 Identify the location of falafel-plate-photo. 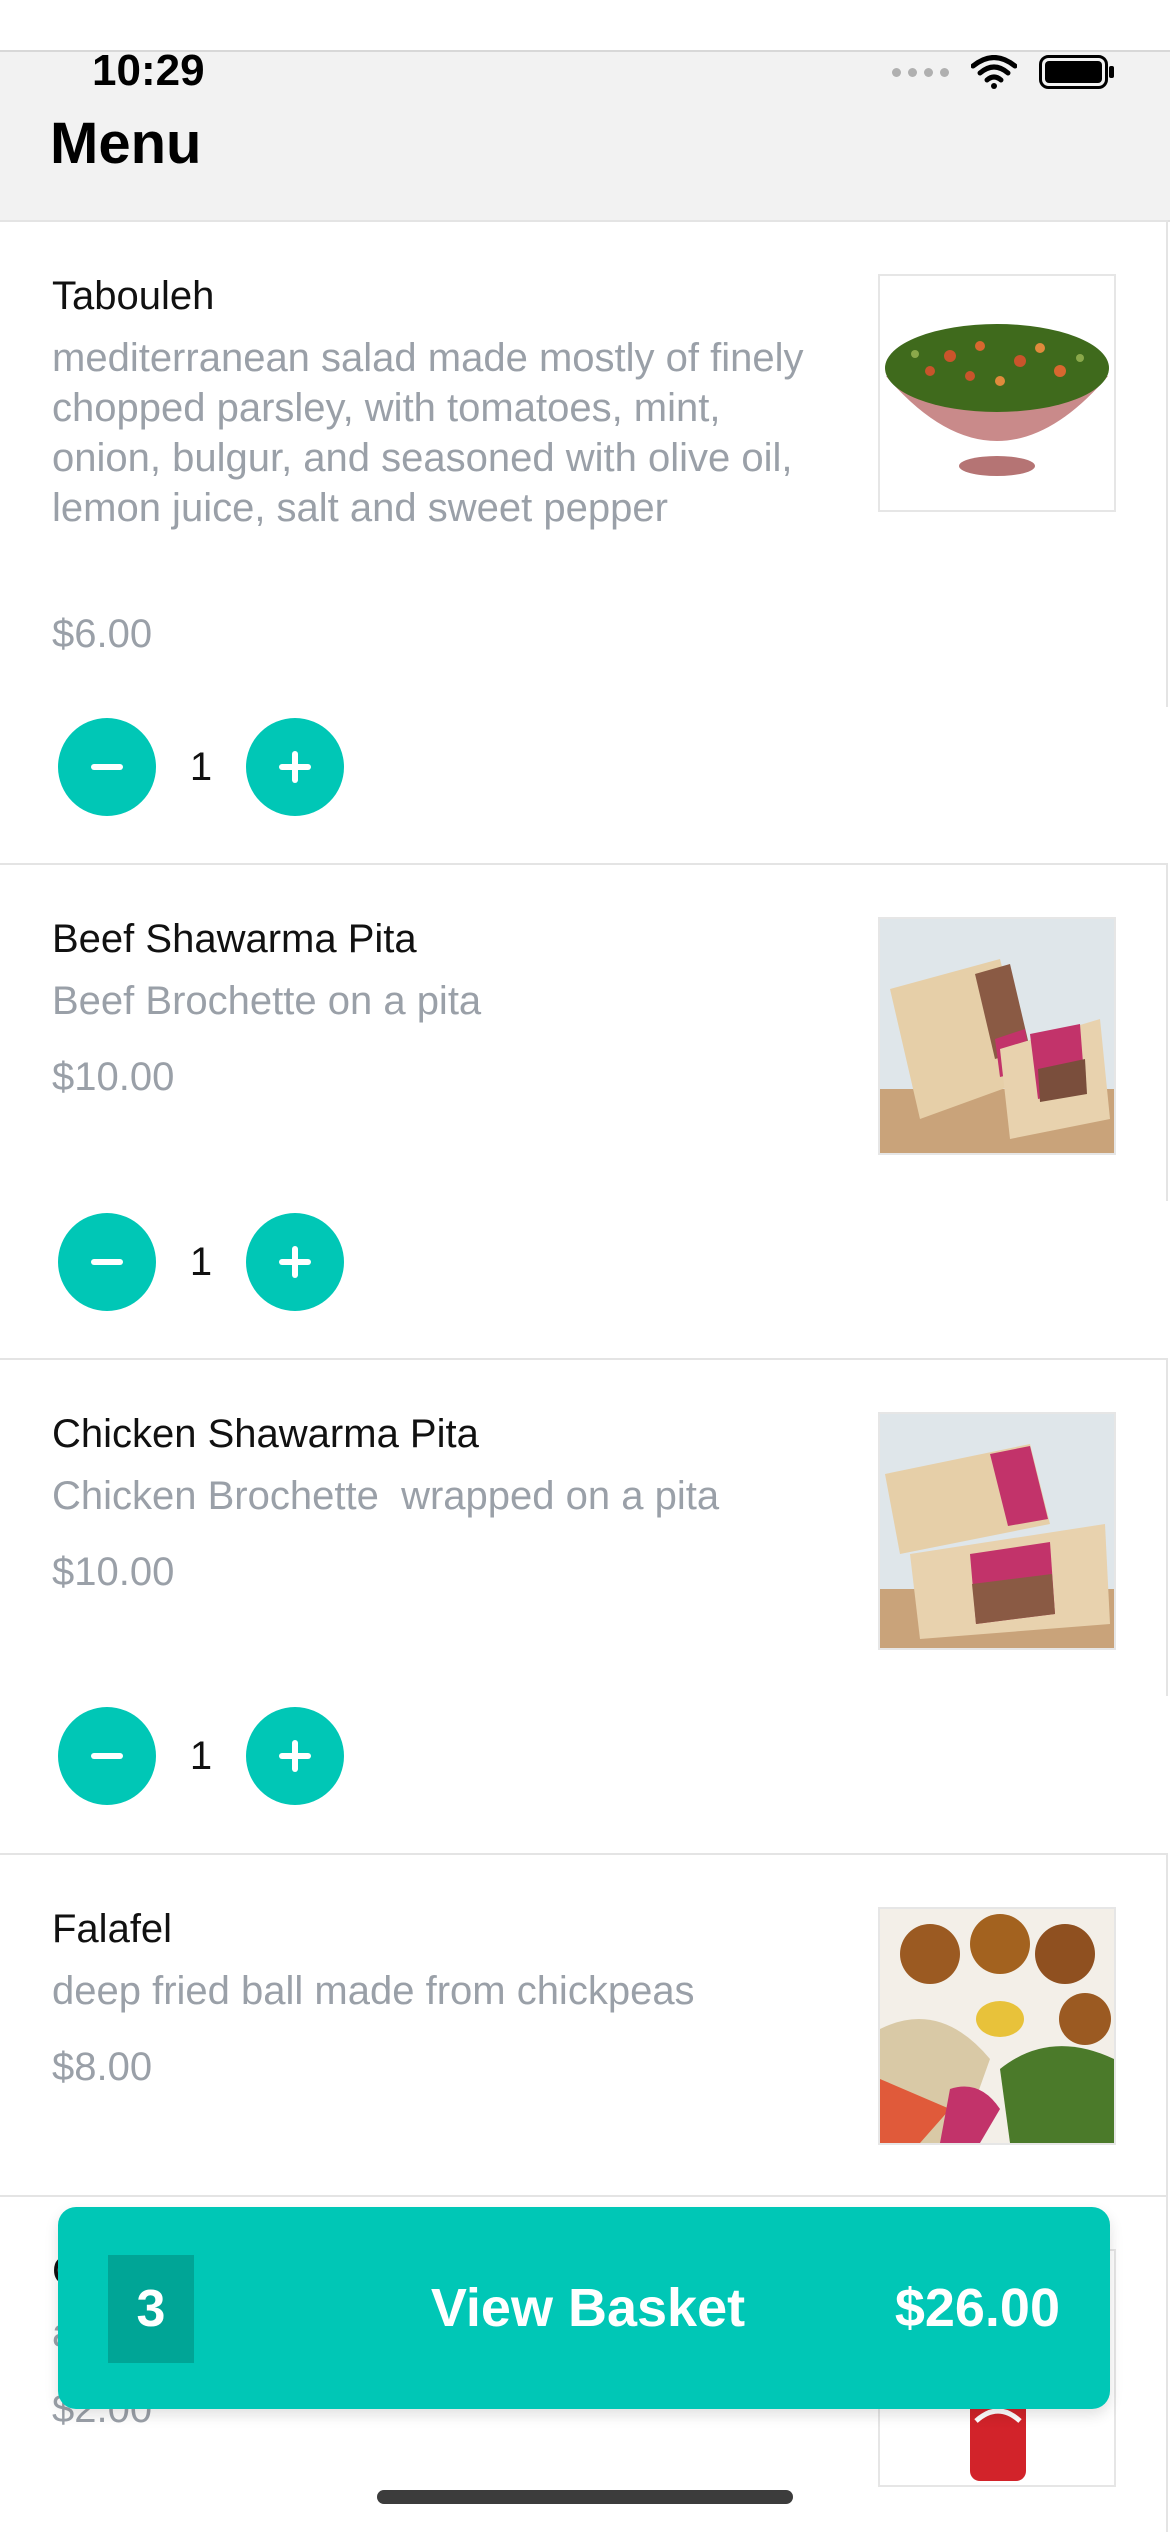
(997, 2026).